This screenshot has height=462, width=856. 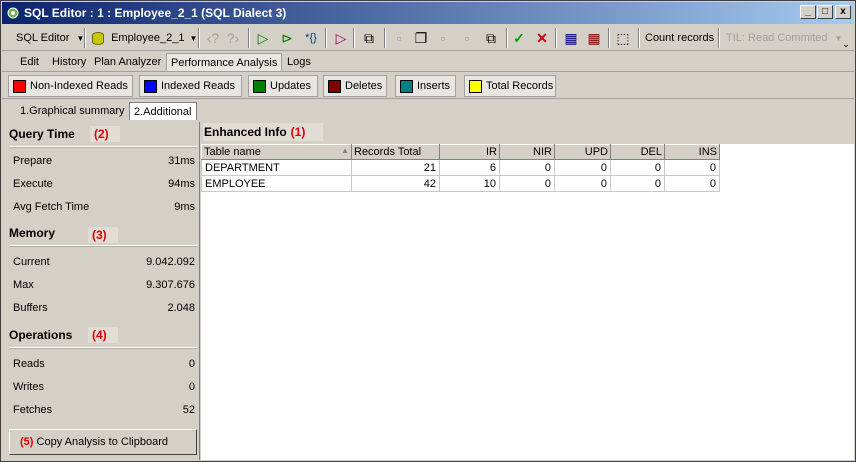 What do you see at coordinates (399, 38) in the screenshot?
I see `new-icon: ▫` at bounding box center [399, 38].